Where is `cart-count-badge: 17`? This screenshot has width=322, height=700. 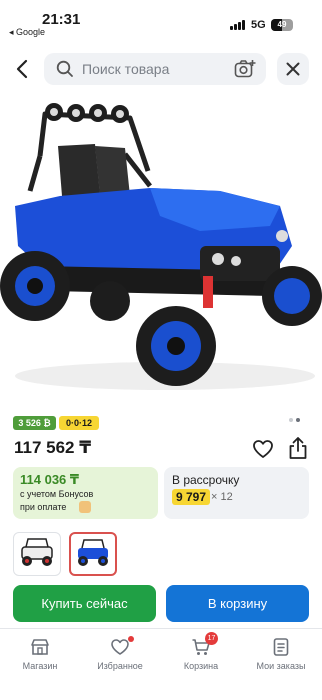
cart-count-badge: 17 is located at coordinates (211, 638).